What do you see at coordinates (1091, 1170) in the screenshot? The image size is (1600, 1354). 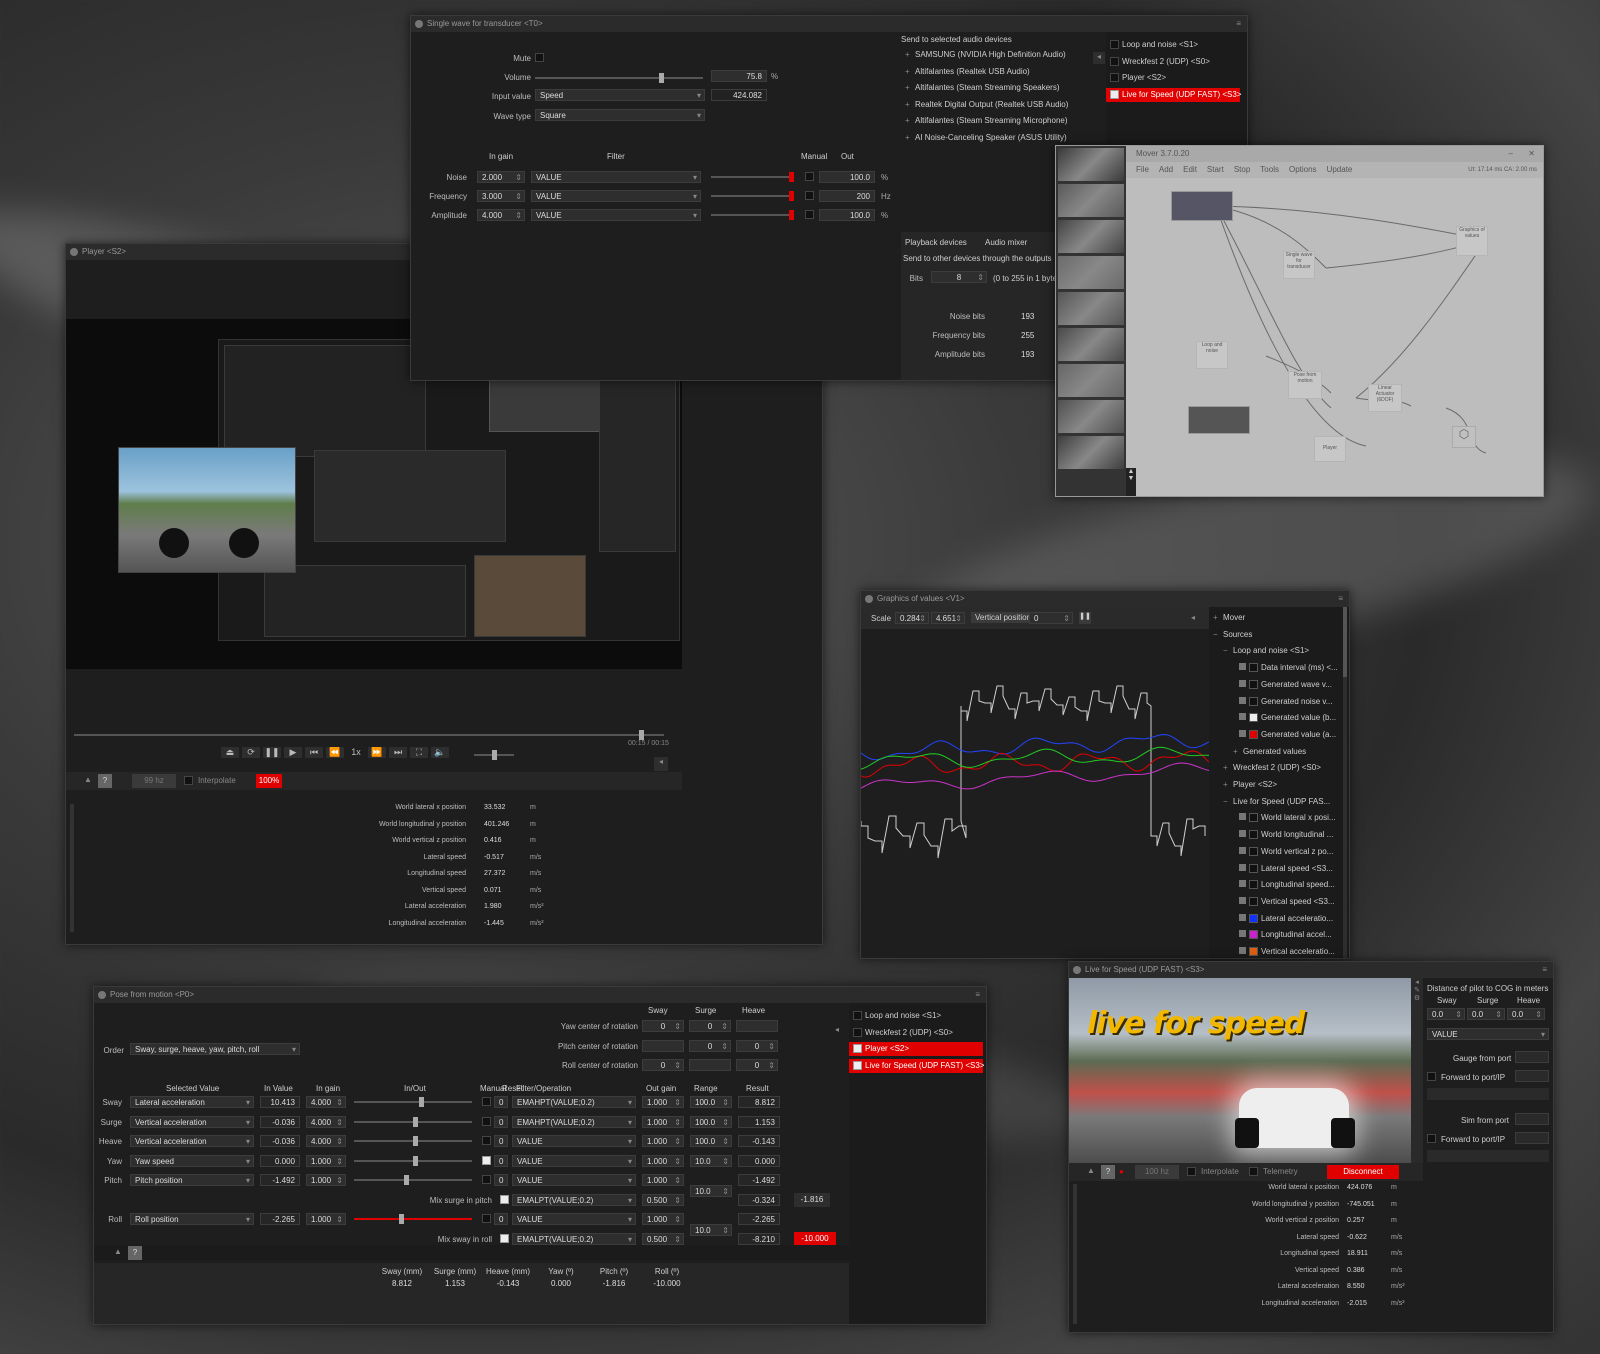 I see `expand-up-icon: ▲` at bounding box center [1091, 1170].